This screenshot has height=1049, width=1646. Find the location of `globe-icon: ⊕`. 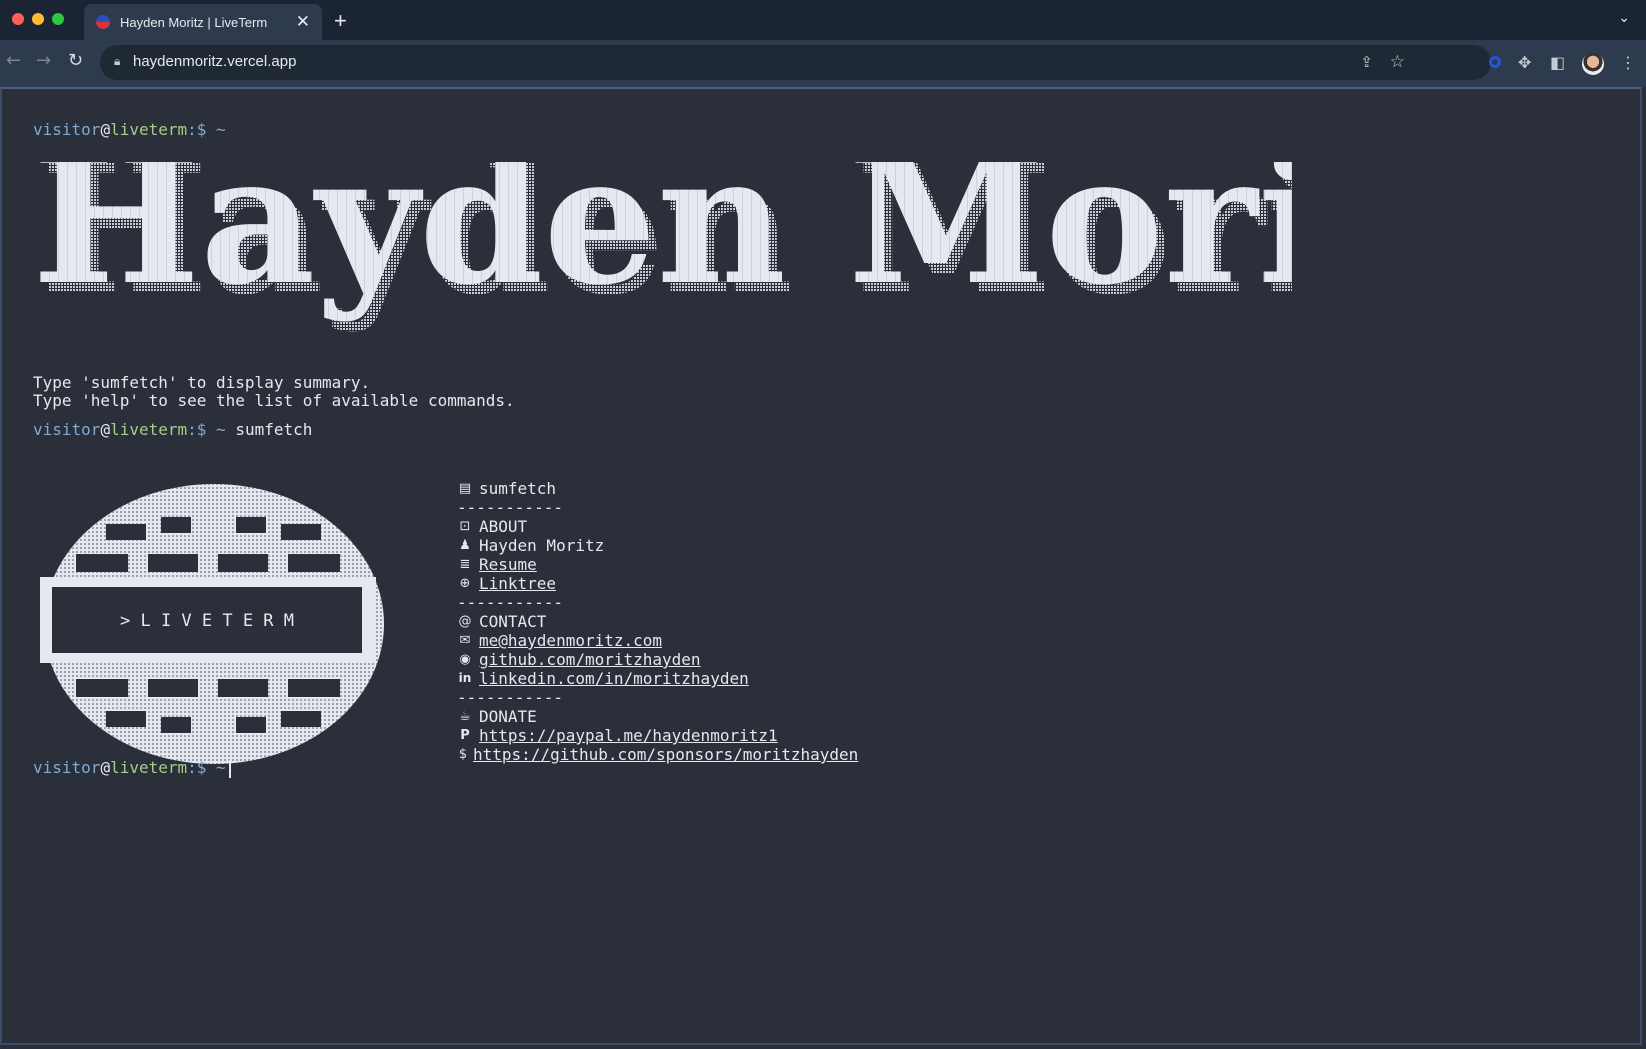

globe-icon: ⊕ is located at coordinates (465, 583).